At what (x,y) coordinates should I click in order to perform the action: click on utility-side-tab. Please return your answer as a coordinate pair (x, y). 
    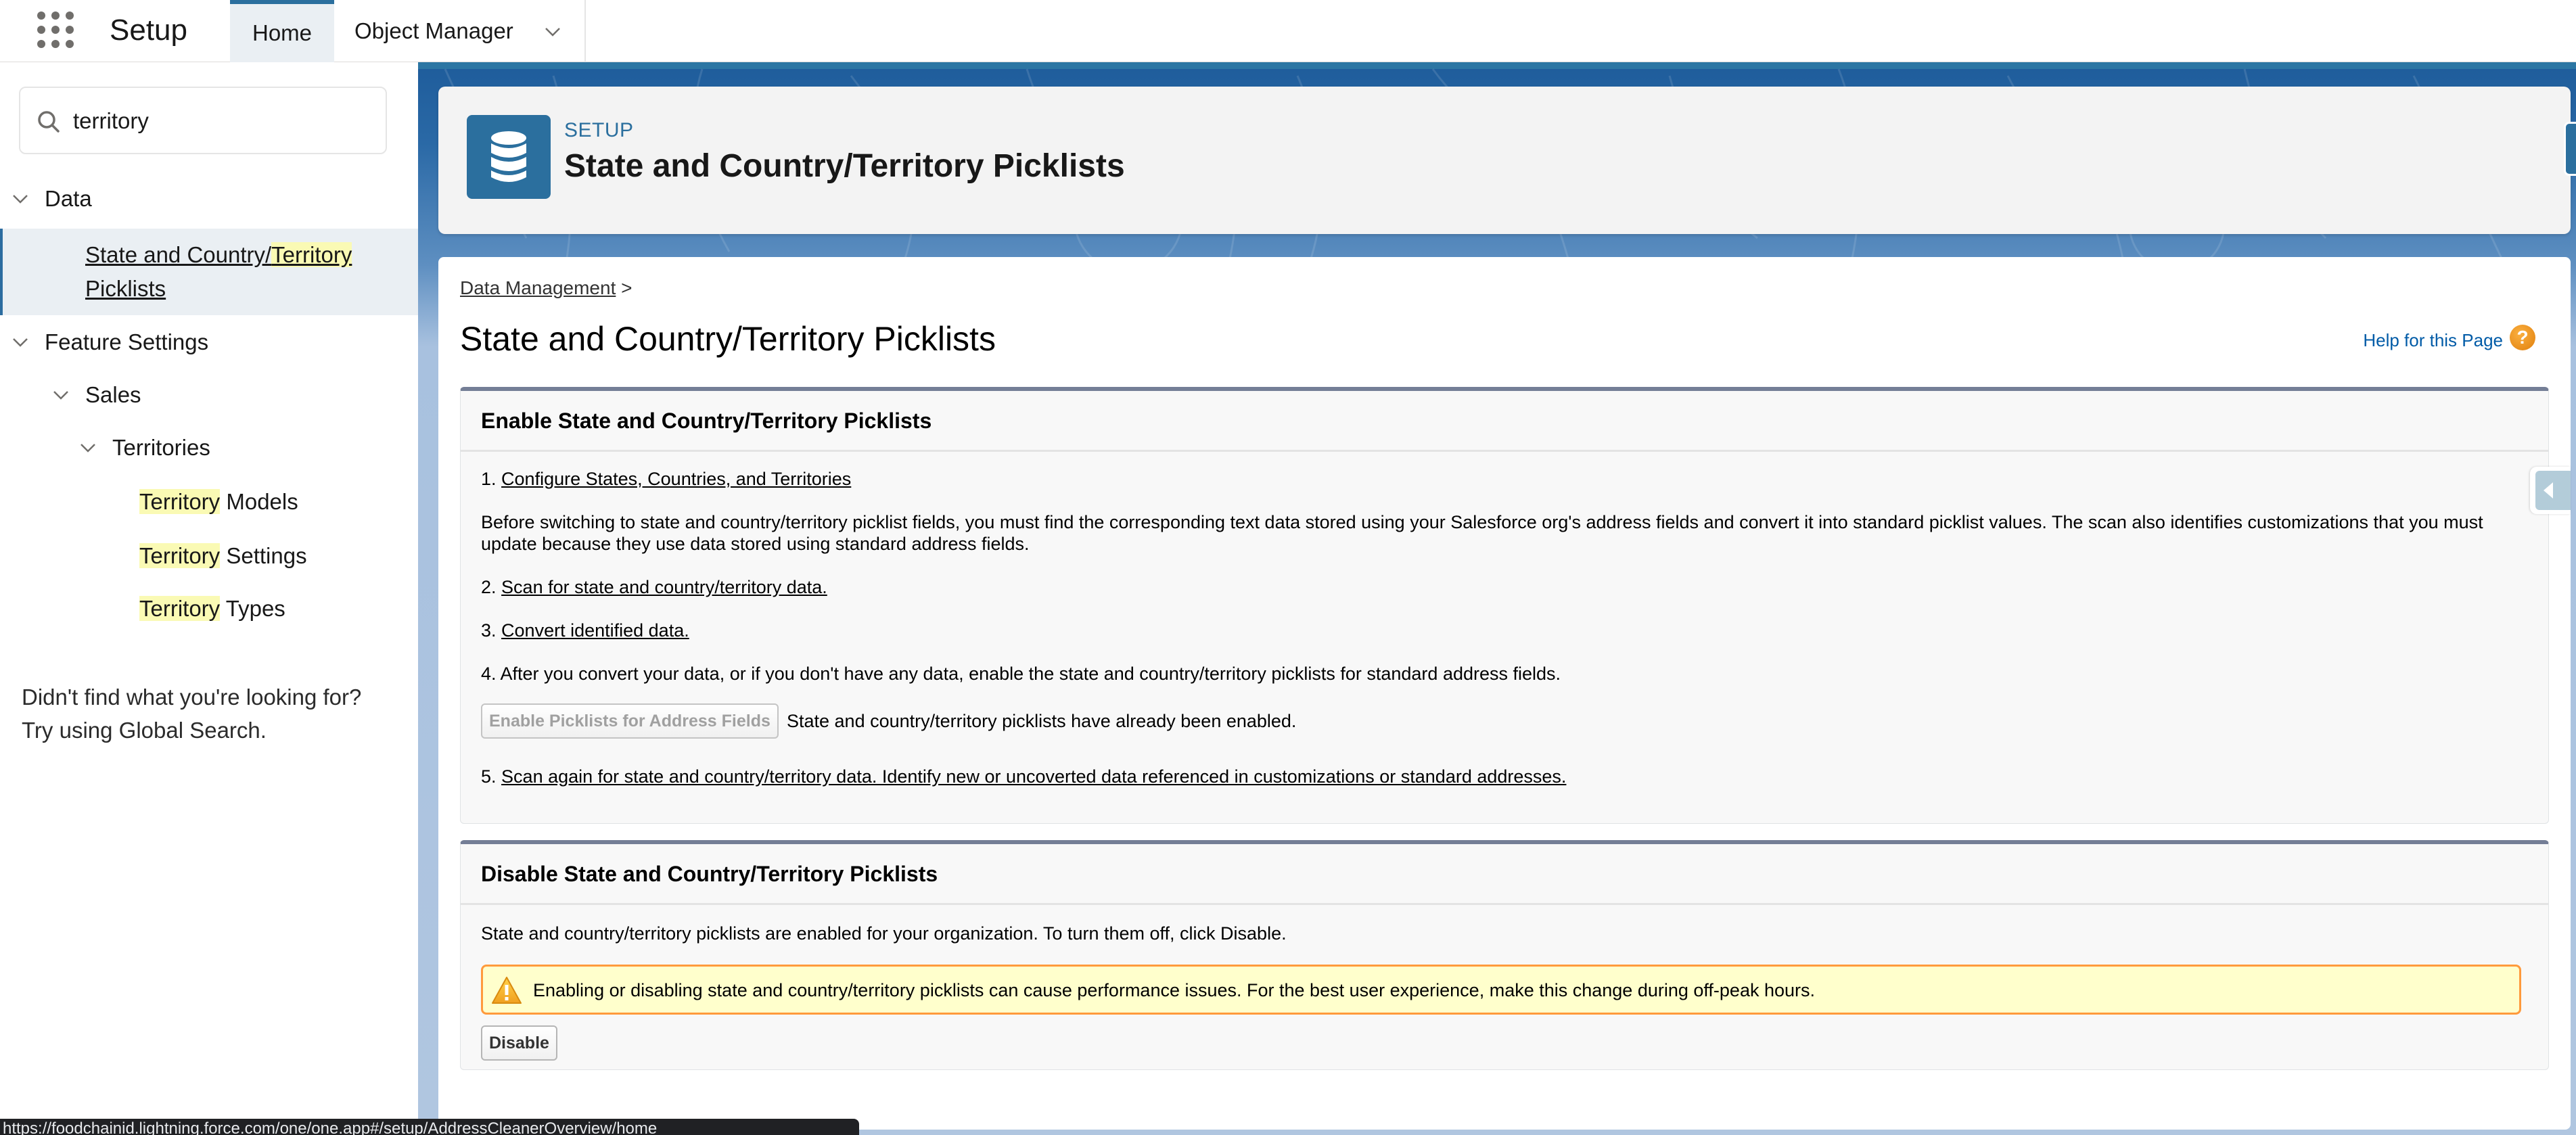
    Looking at the image, I should click on (2570, 149).